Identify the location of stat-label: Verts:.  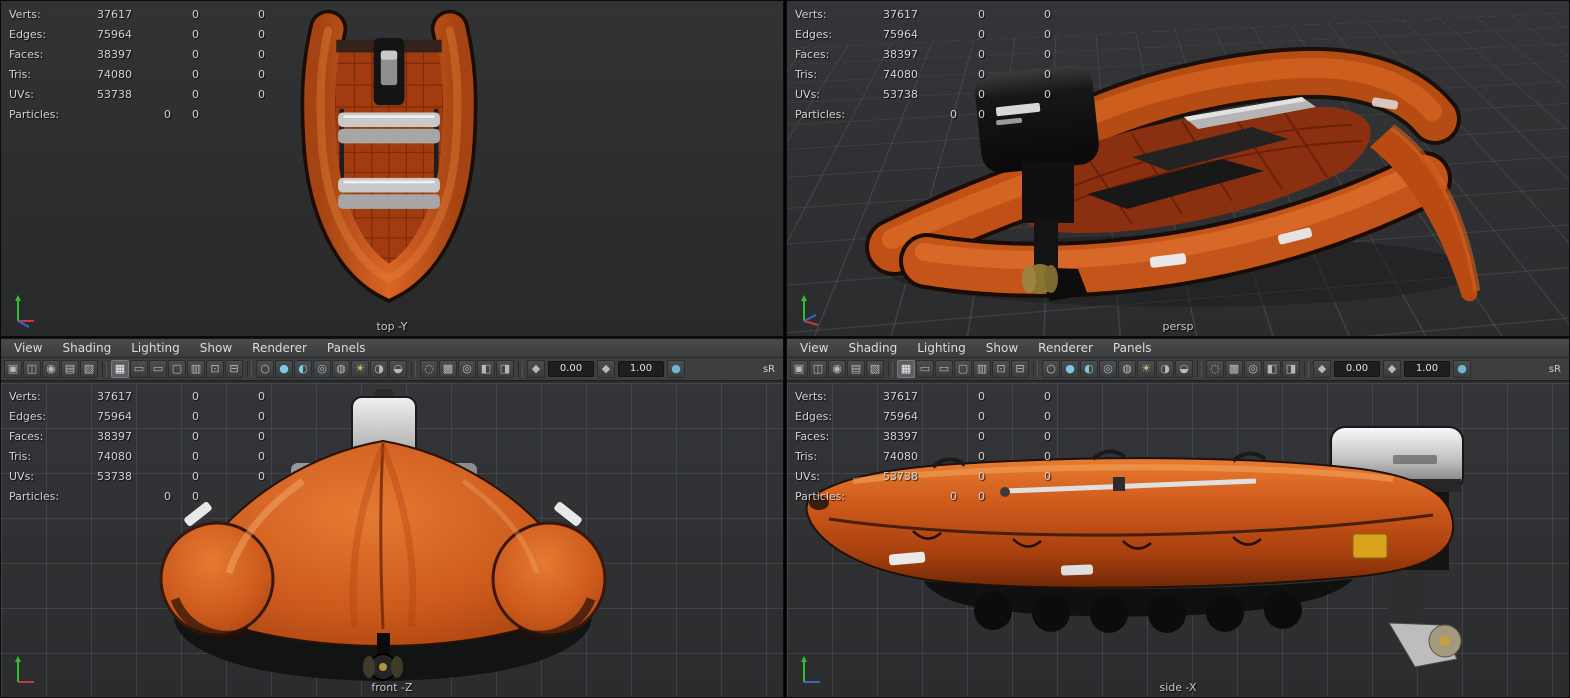
(811, 14).